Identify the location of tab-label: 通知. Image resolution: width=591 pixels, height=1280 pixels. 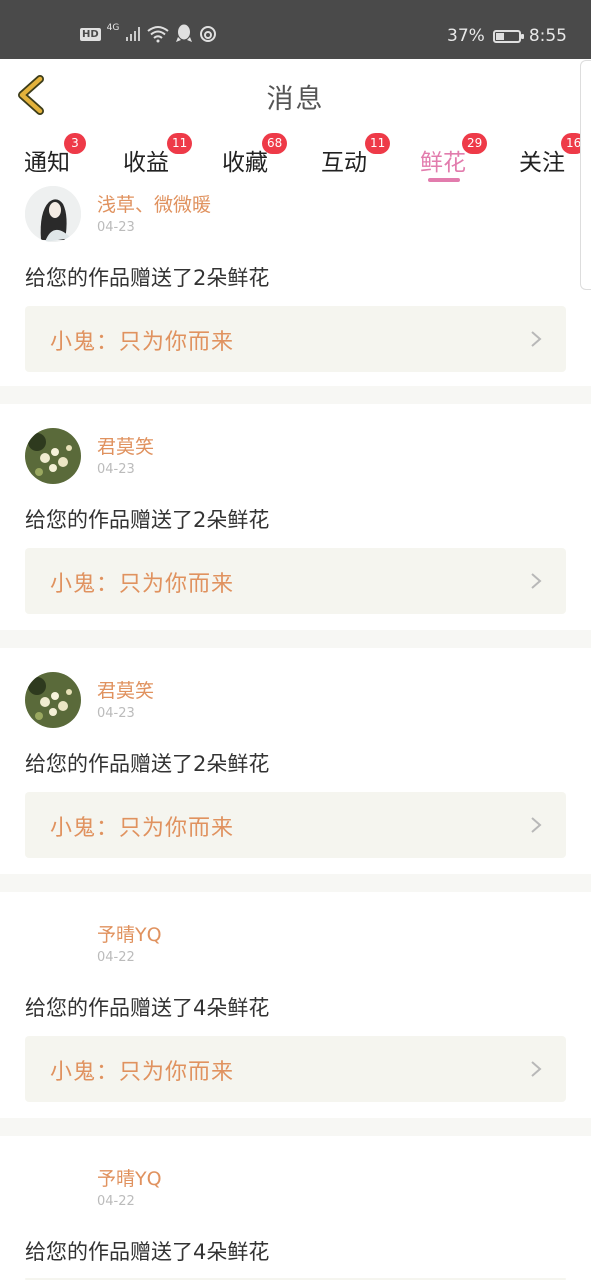
(47, 163).